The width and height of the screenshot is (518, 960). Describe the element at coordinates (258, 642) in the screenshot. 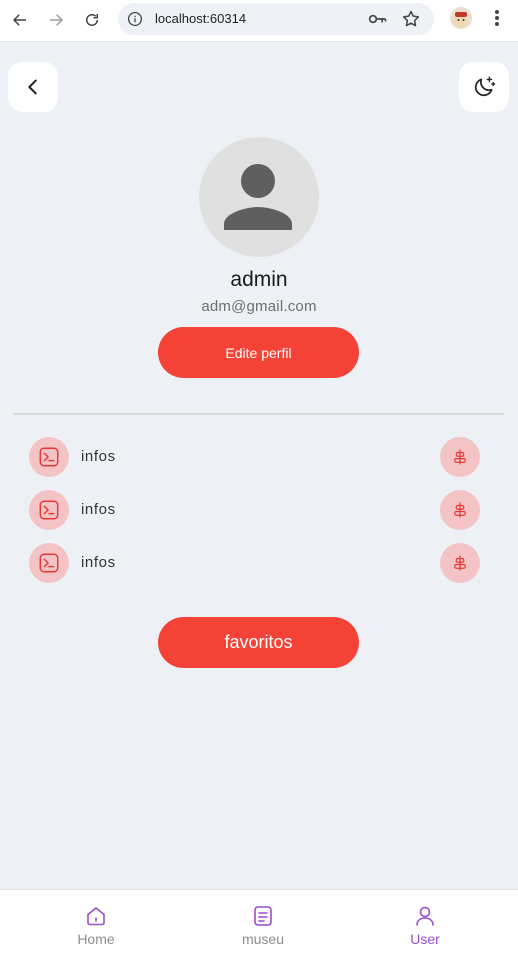

I see `favorites-button: favoritos` at that location.